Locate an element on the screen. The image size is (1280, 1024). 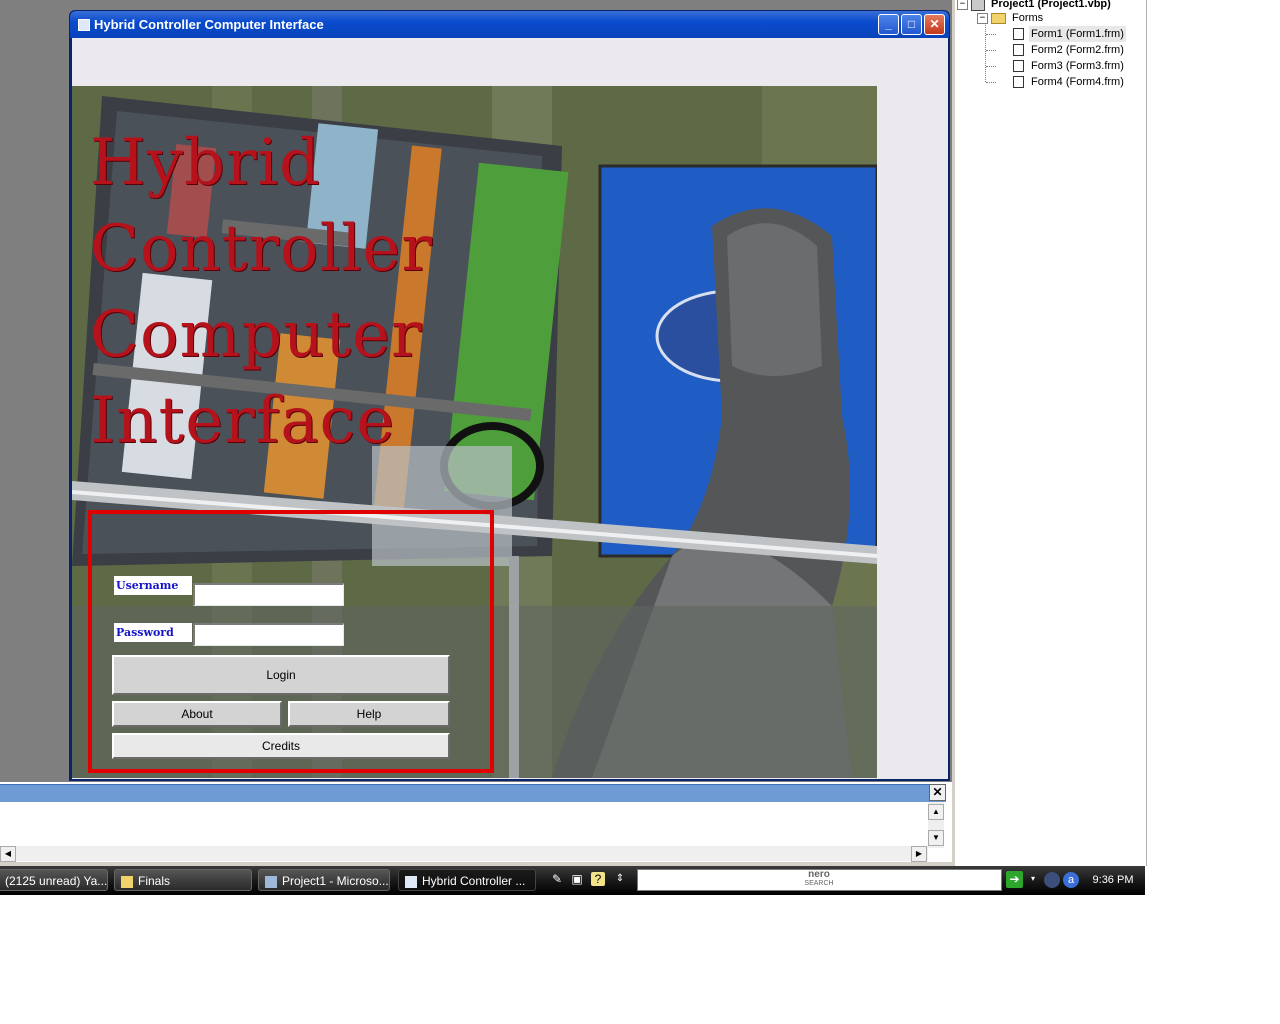
taskbar-item-finals: Finals is located at coordinates (183, 880).